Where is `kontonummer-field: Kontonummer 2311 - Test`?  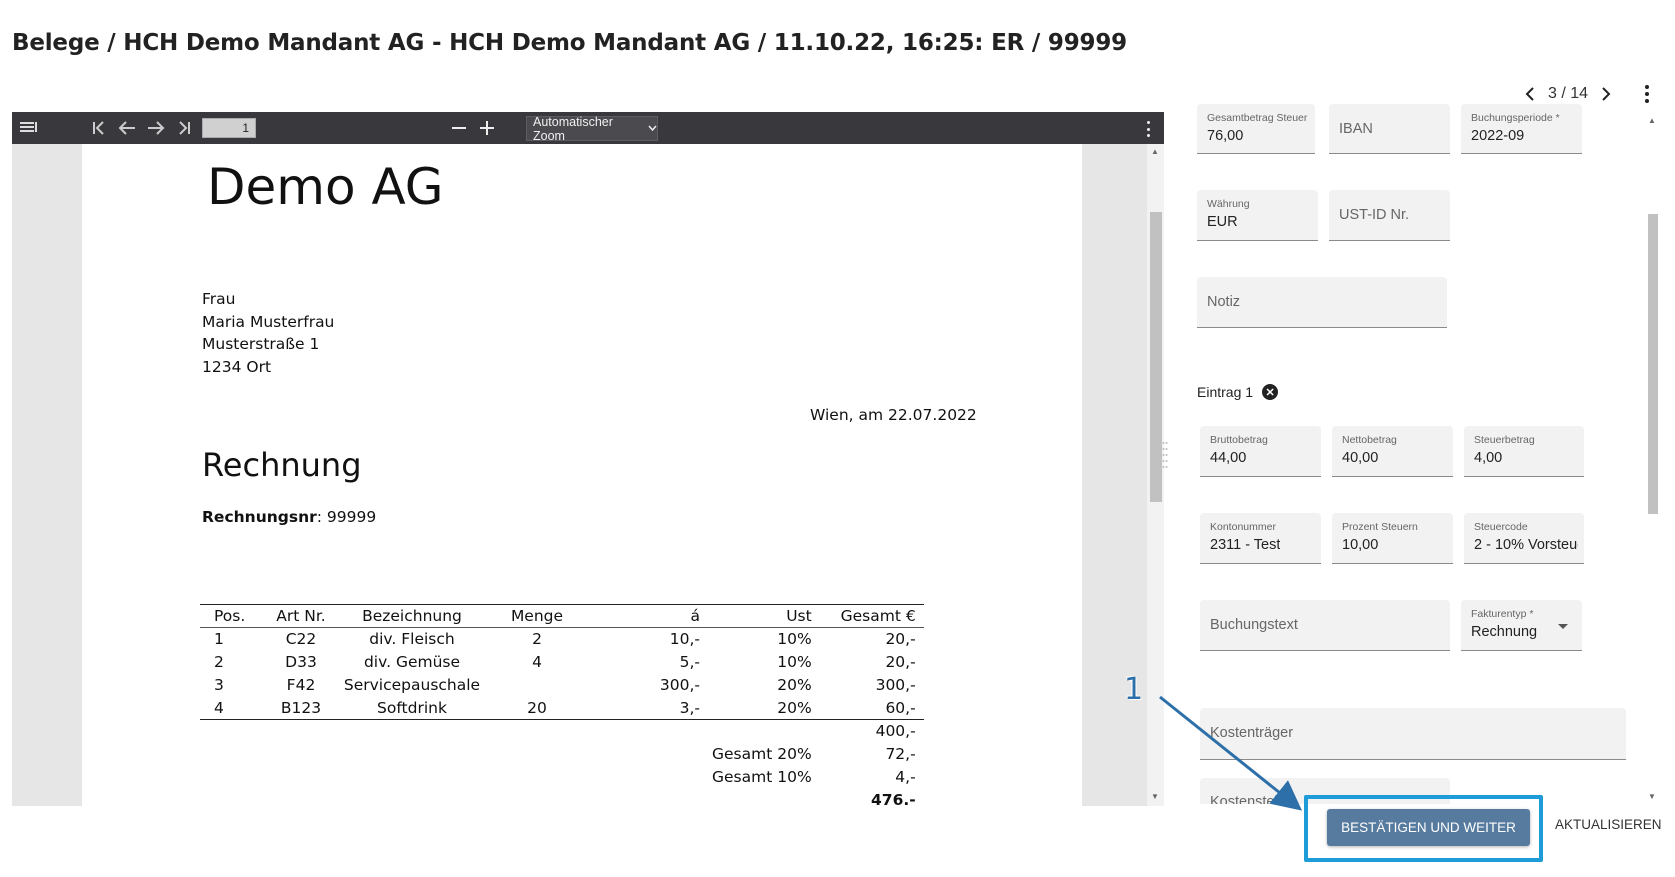
kontonummer-field: Kontonummer 2311 - Test is located at coordinates (1260, 538).